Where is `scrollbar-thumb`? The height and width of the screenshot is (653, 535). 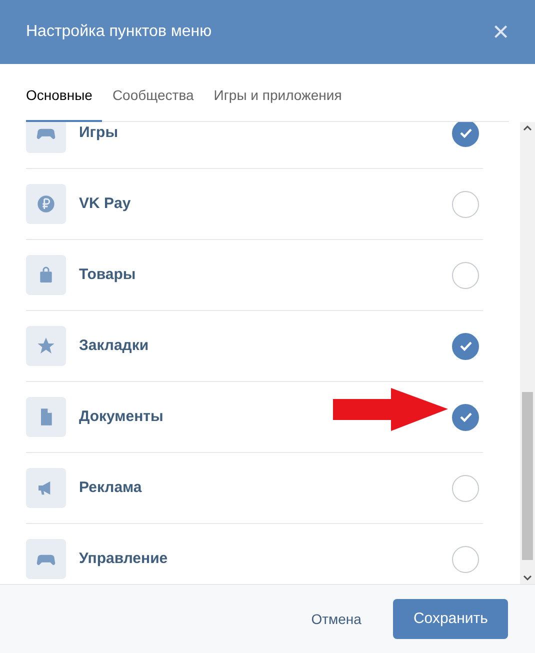
scrollbar-thumb is located at coordinates (527, 476).